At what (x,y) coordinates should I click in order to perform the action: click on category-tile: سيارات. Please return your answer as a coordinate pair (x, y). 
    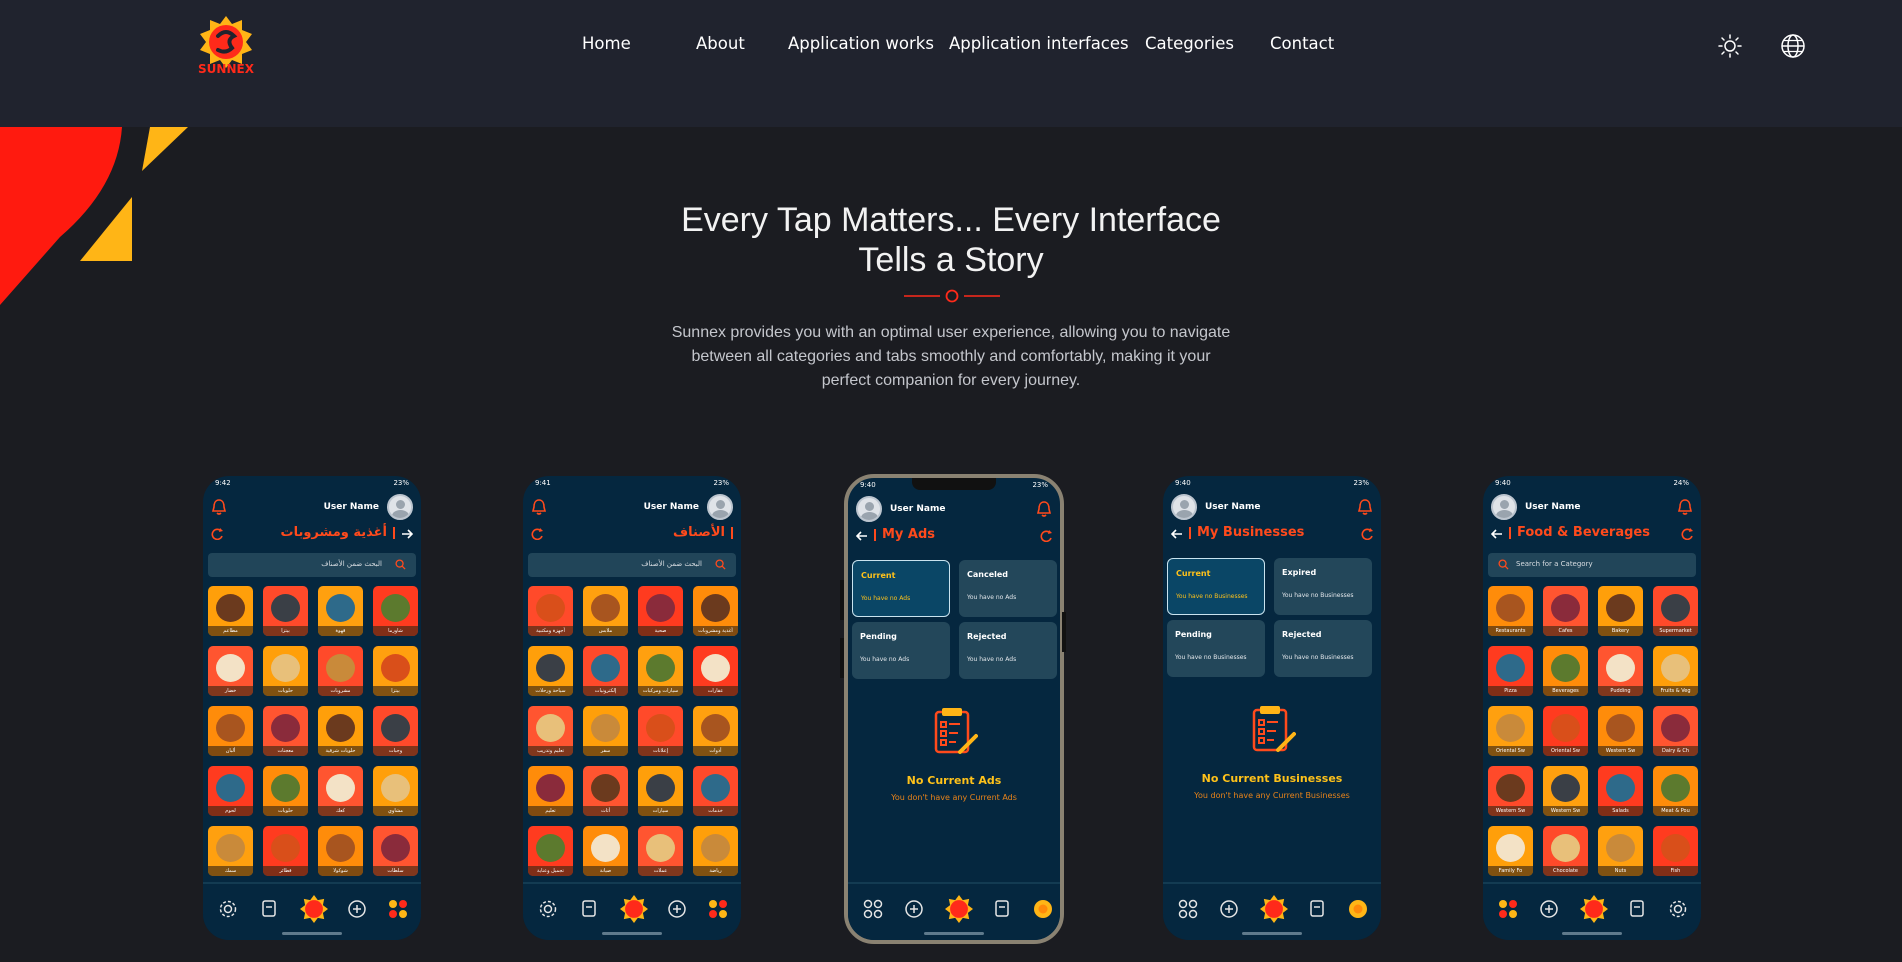
    Looking at the image, I should click on (660, 791).